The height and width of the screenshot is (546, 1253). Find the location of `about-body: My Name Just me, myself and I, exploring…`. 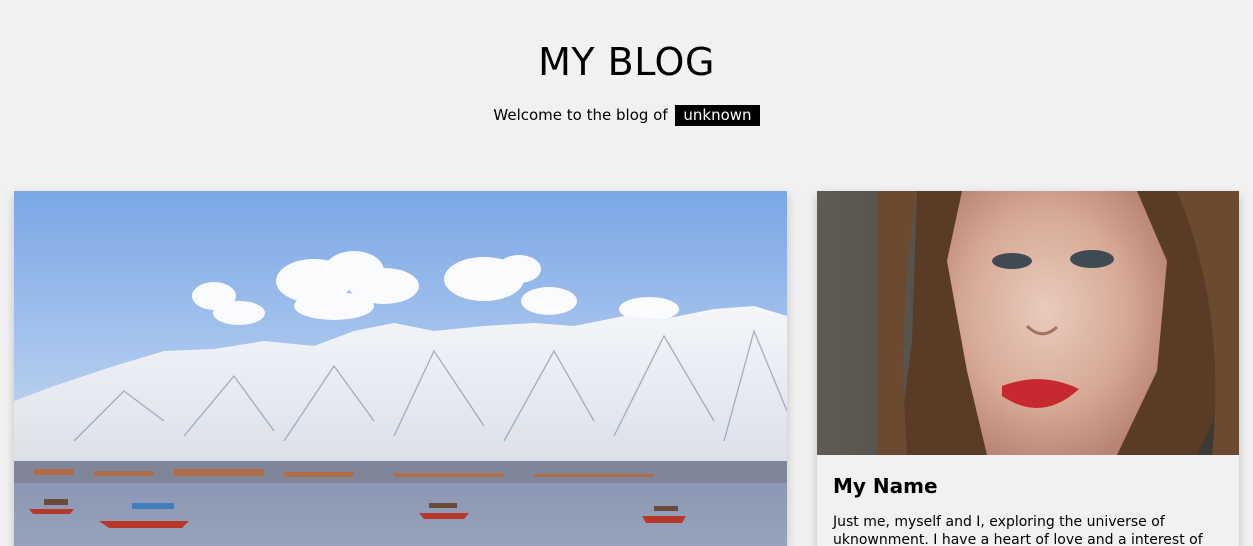

about-body: My Name Just me, myself and I, exploring… is located at coordinates (1028, 500).